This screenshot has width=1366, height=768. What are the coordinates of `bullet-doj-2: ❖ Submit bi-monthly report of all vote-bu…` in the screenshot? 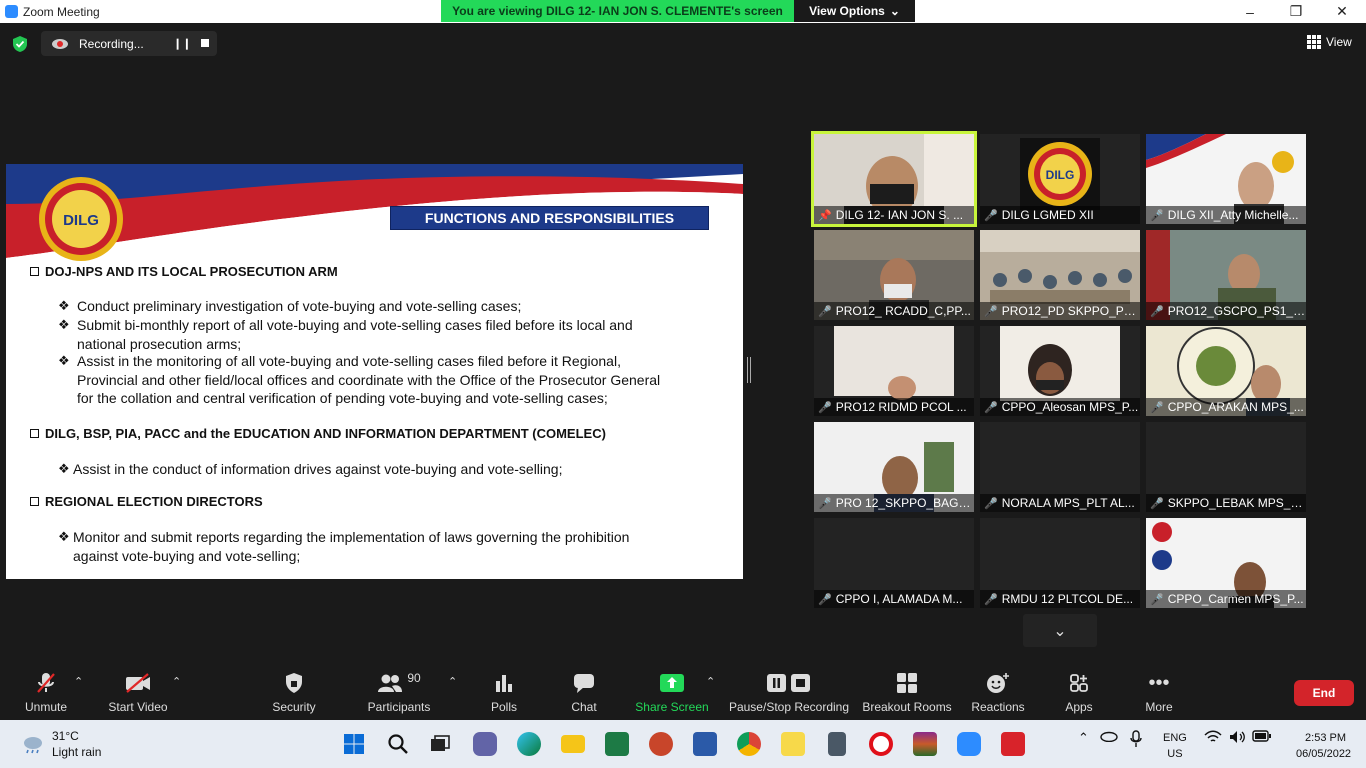 It's located at (345, 334).